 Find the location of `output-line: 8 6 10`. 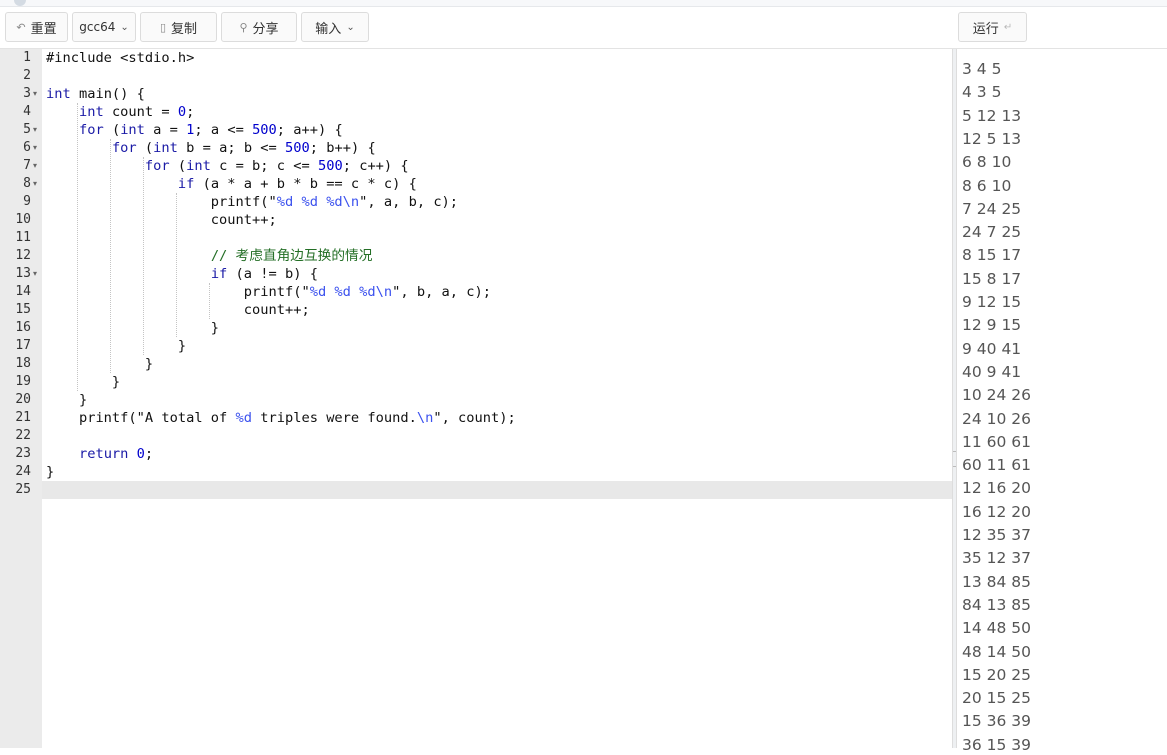

output-line: 8 6 10 is located at coordinates (987, 185).